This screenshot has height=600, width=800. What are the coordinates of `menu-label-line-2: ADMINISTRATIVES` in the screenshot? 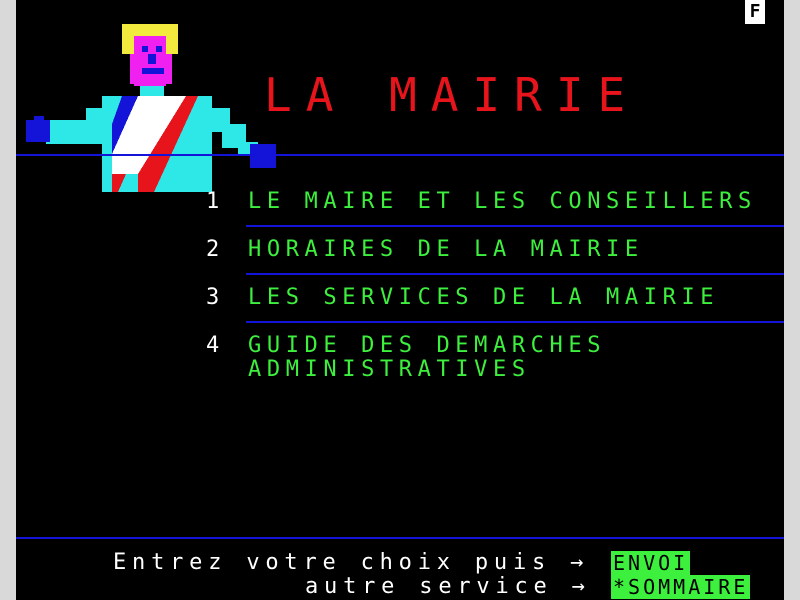 It's located at (389, 369).